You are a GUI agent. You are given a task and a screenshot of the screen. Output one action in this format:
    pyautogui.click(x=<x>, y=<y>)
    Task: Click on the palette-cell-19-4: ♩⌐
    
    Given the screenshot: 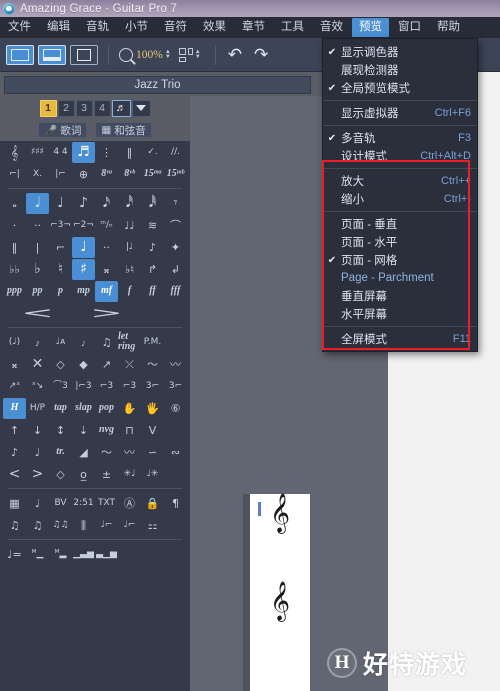 What is the action you would take?
    pyautogui.click(x=106, y=525)
    